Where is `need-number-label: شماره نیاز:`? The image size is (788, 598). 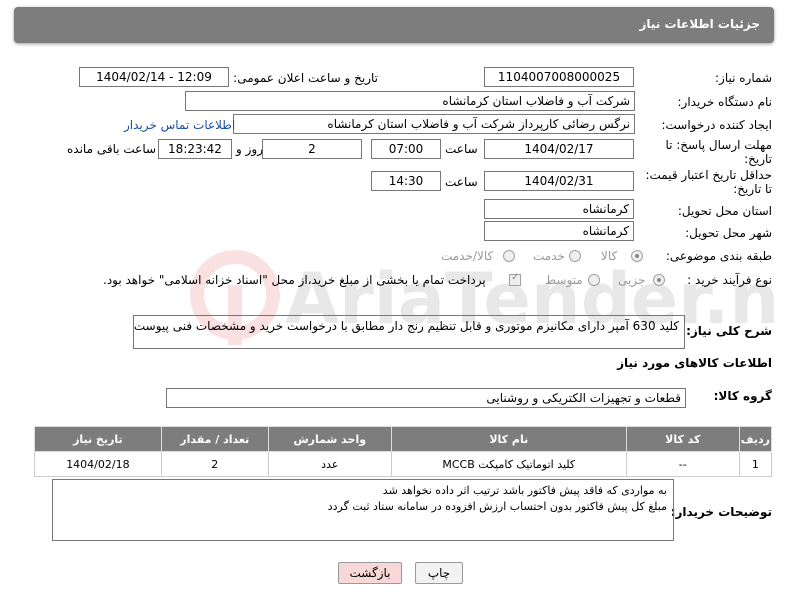
need-number-label: شماره نیاز: is located at coordinates (743, 78).